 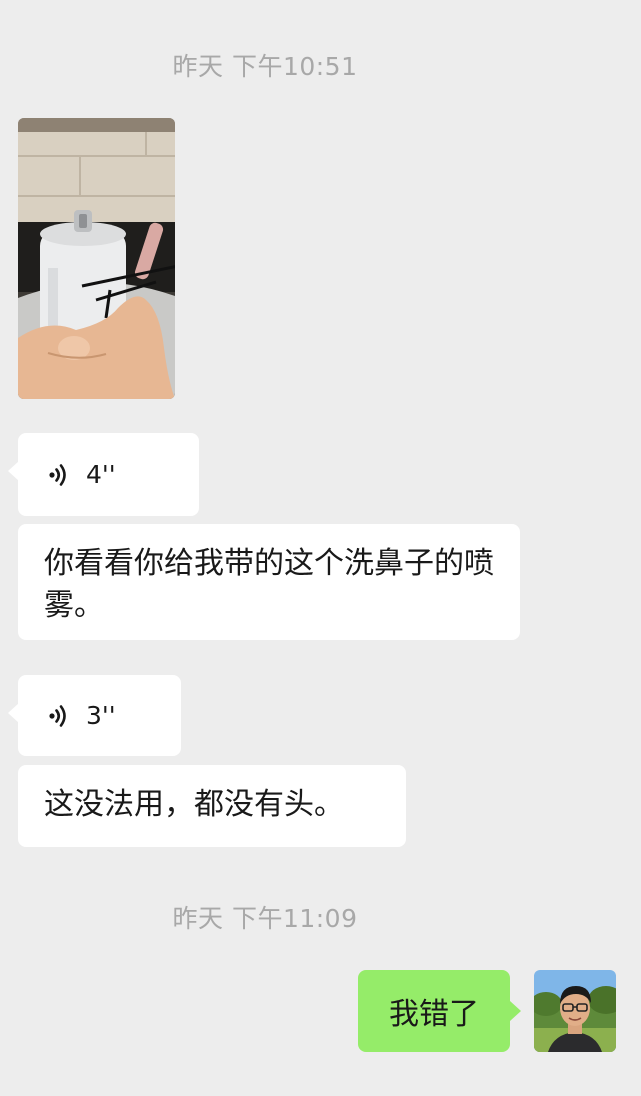 I want to click on text-message: 这没法用，都没有头。, so click(x=212, y=806).